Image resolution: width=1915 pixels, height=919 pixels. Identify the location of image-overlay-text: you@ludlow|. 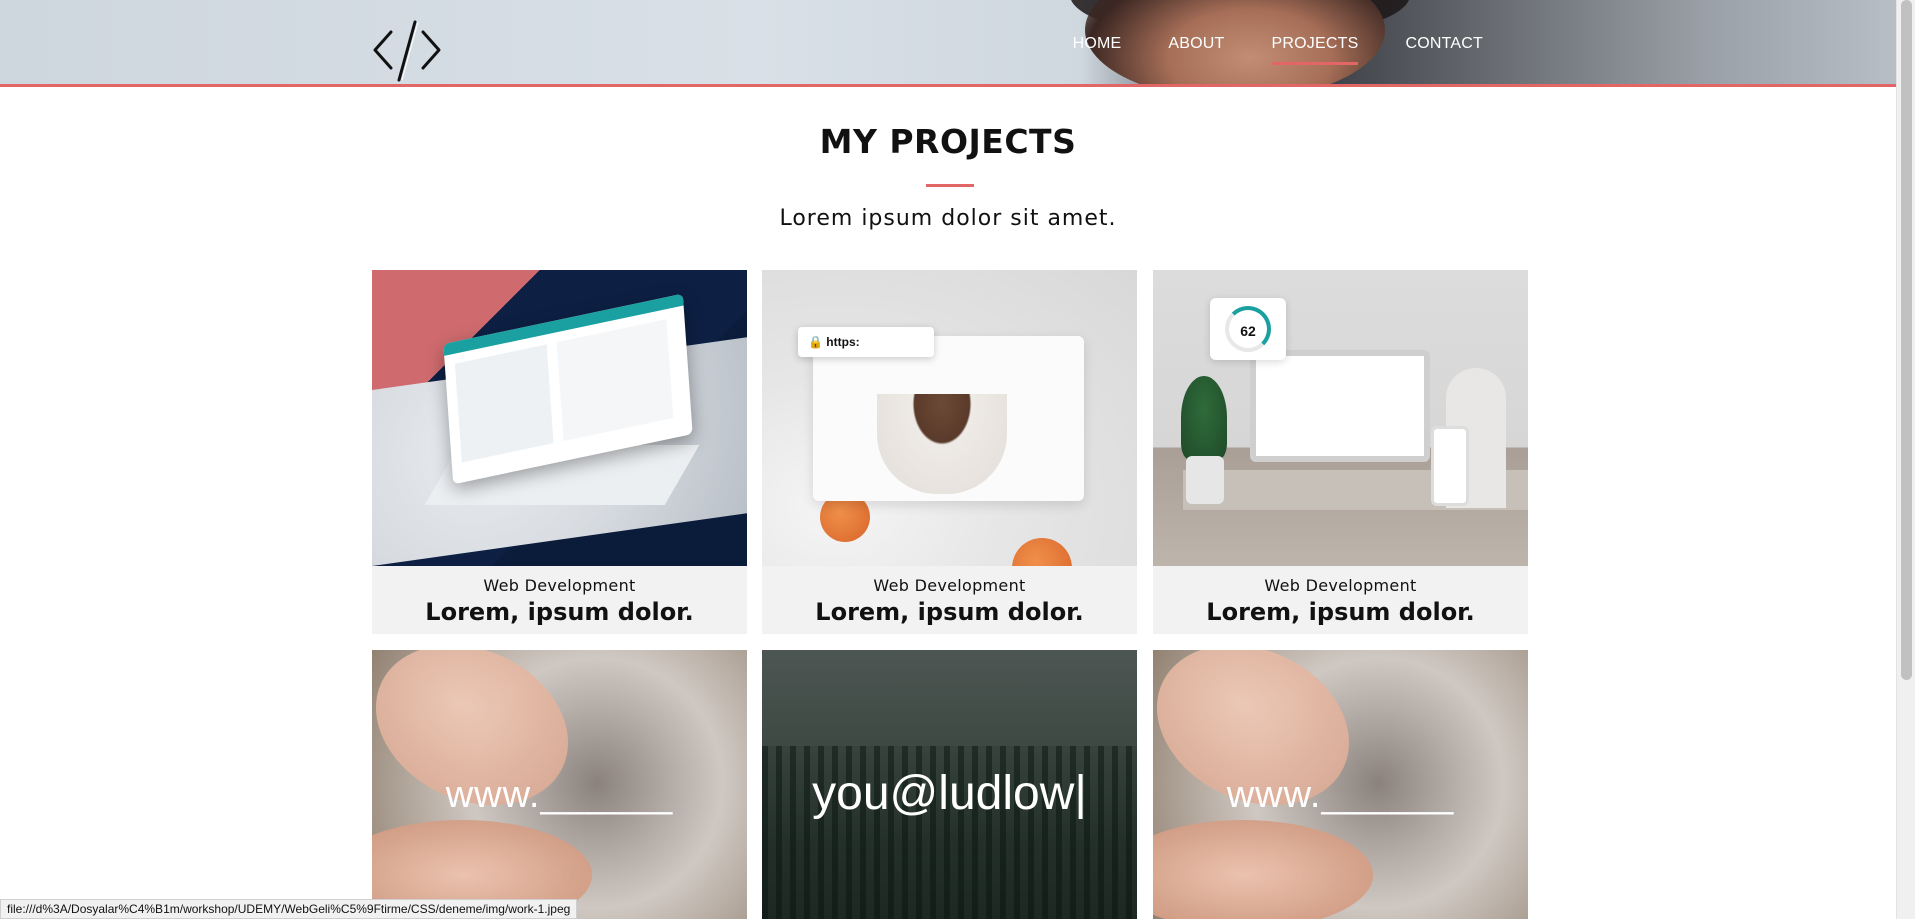
(949, 793).